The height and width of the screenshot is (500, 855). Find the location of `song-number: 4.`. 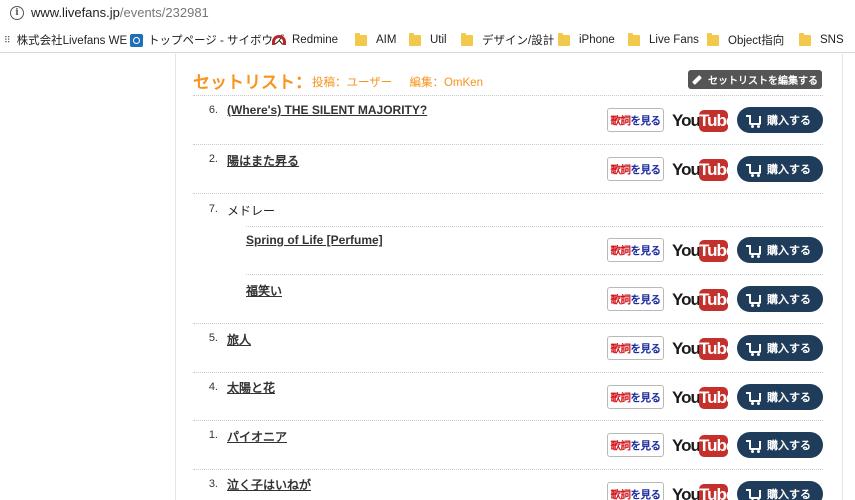

song-number: 4. is located at coordinates (213, 387).